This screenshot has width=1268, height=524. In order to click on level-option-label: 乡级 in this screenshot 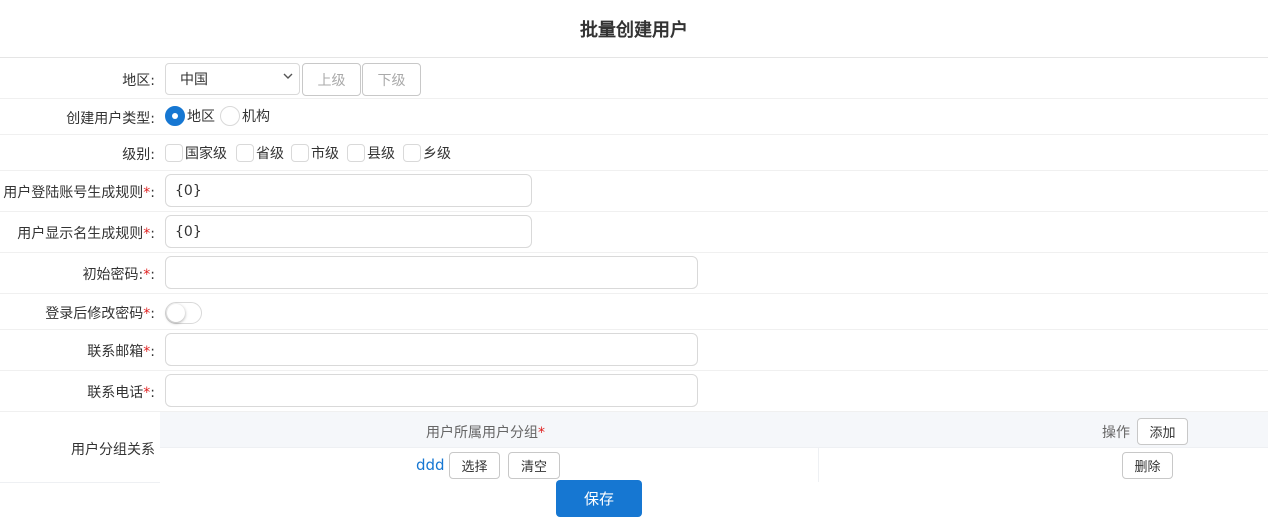, I will do `click(437, 154)`.